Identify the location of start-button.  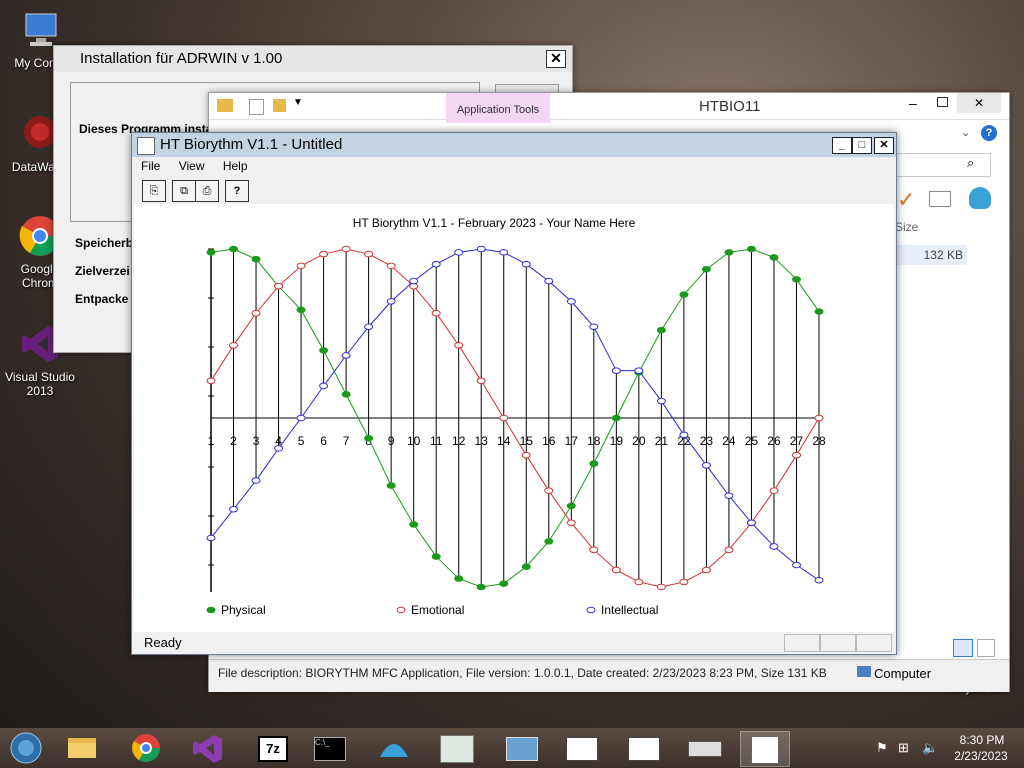
(28, 748).